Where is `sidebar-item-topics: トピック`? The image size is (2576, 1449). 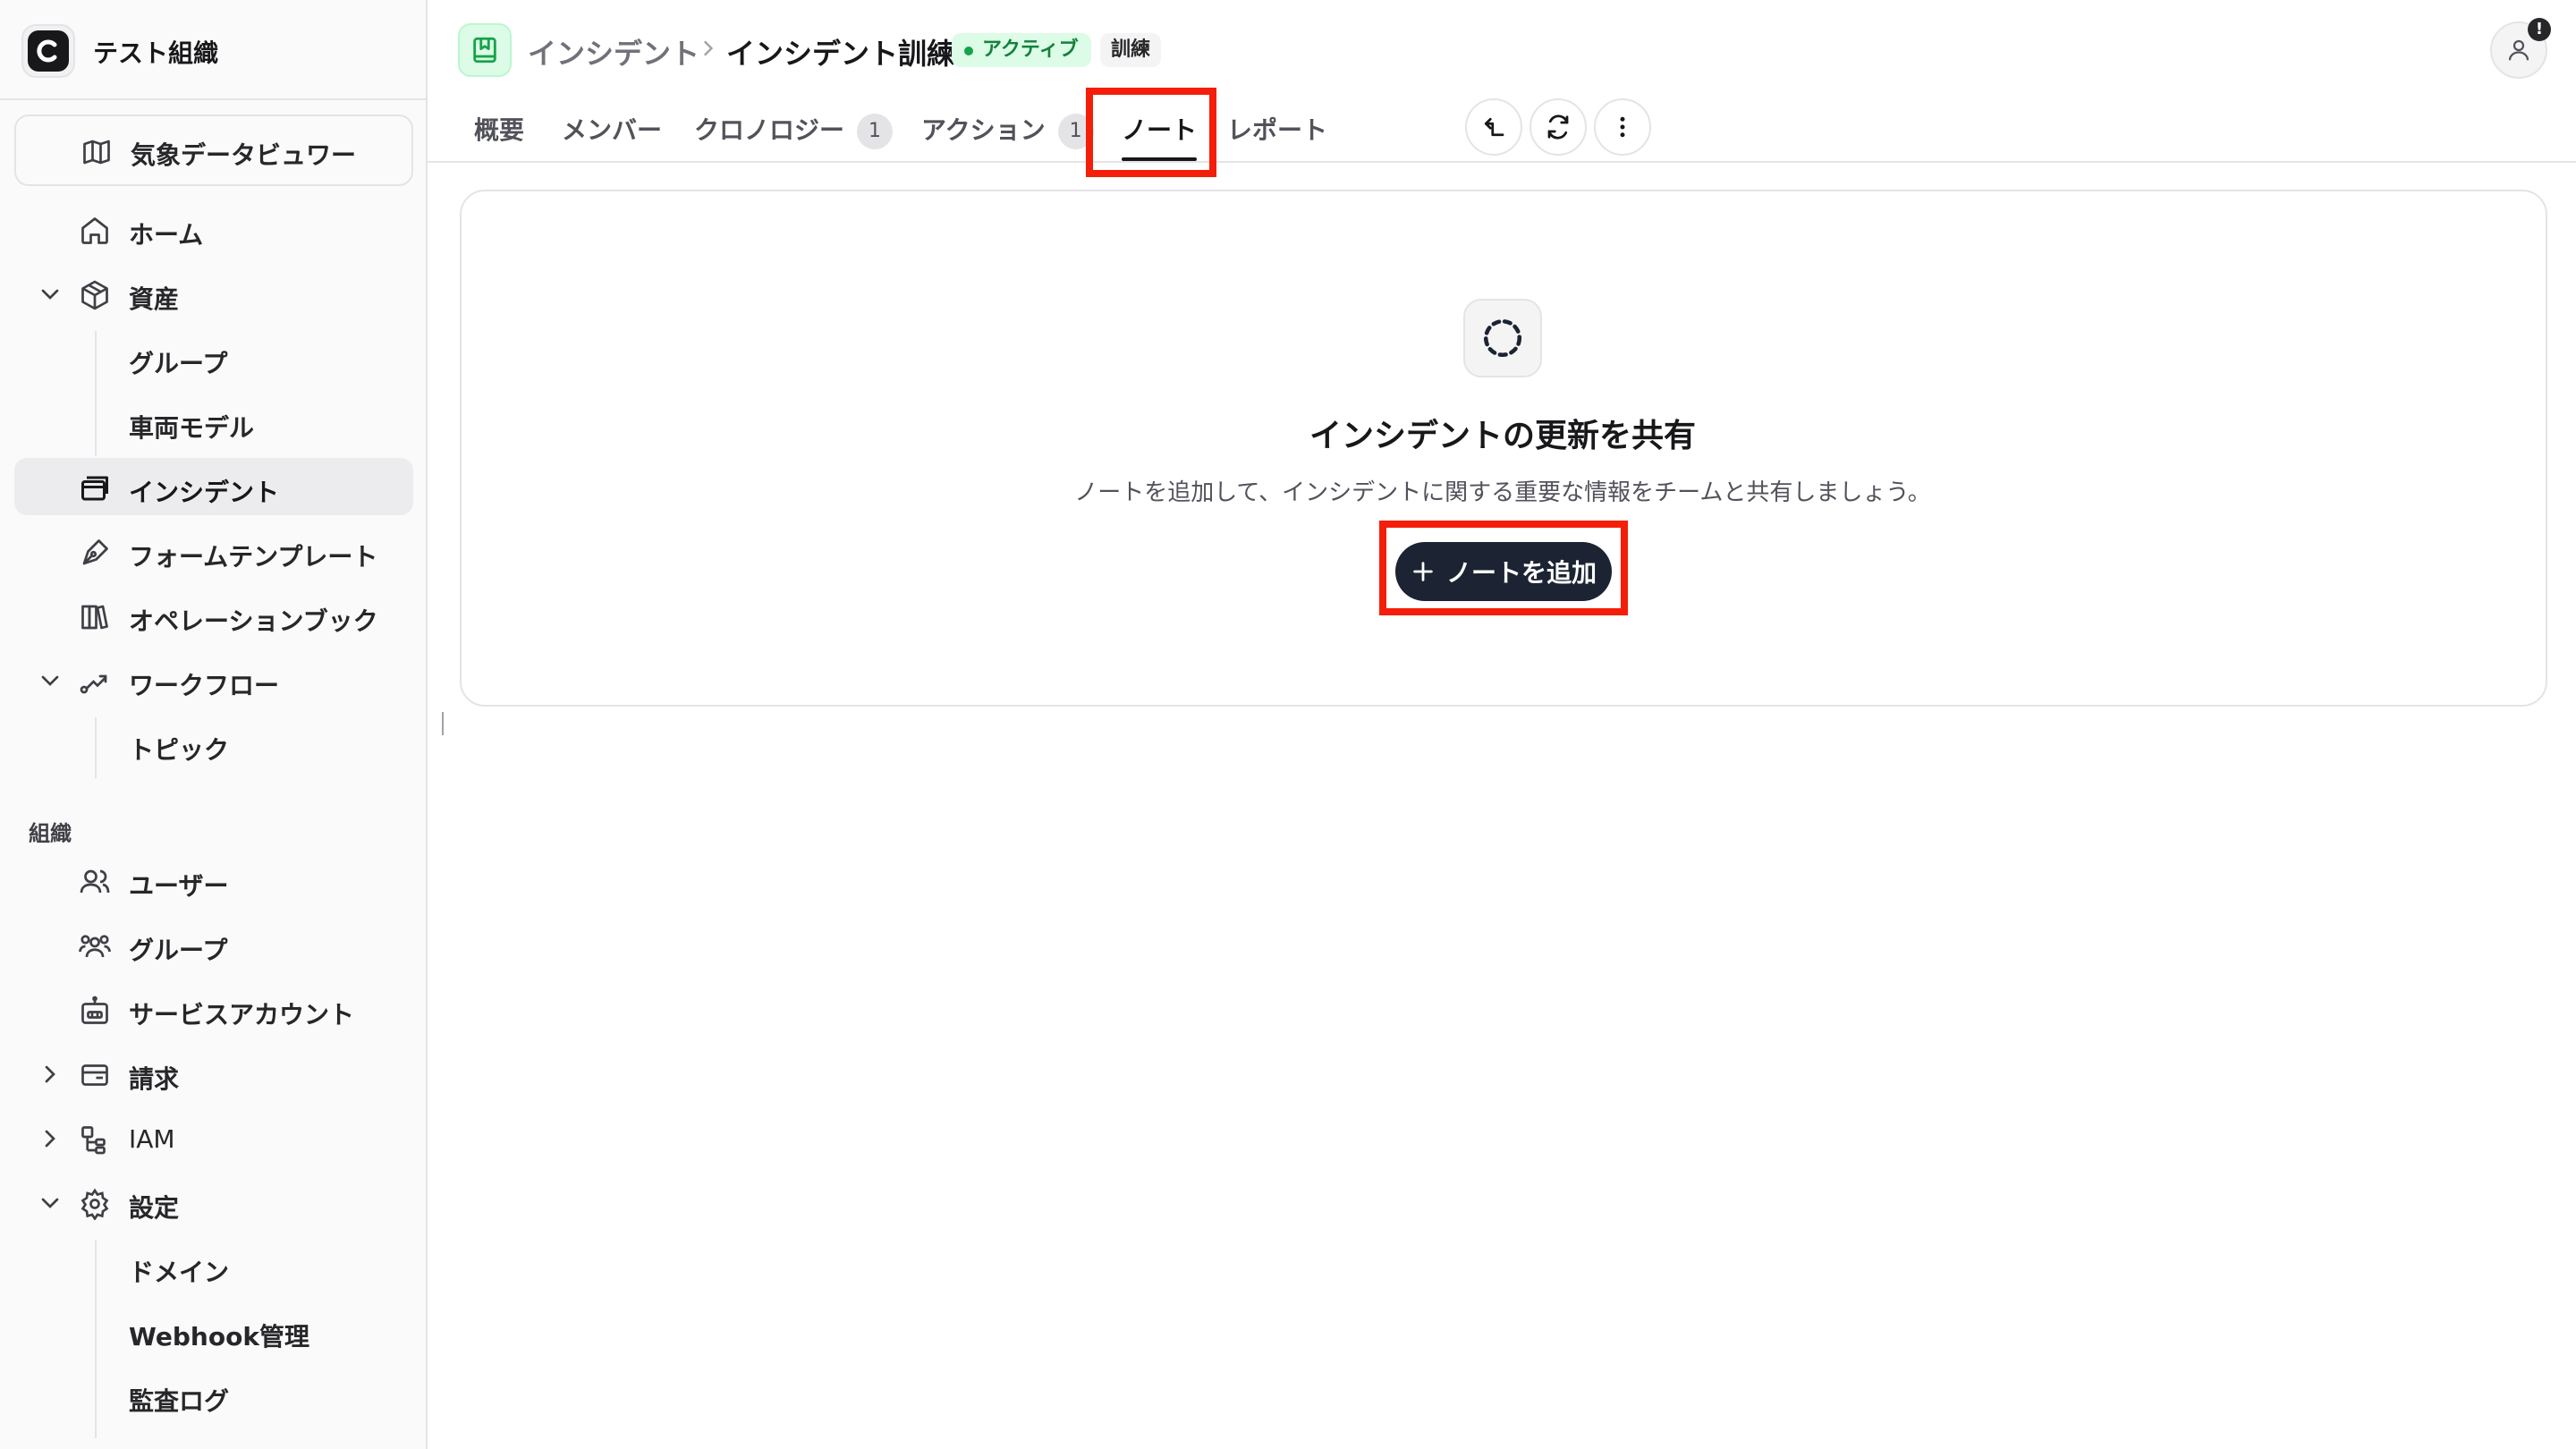
sidebar-item-topics: トピック is located at coordinates (213, 744).